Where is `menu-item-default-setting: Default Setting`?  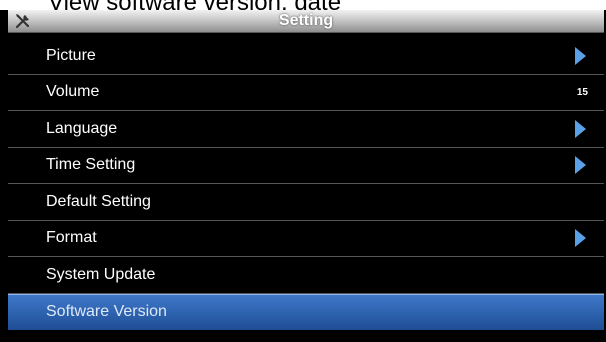 menu-item-default-setting: Default Setting is located at coordinates (306, 202).